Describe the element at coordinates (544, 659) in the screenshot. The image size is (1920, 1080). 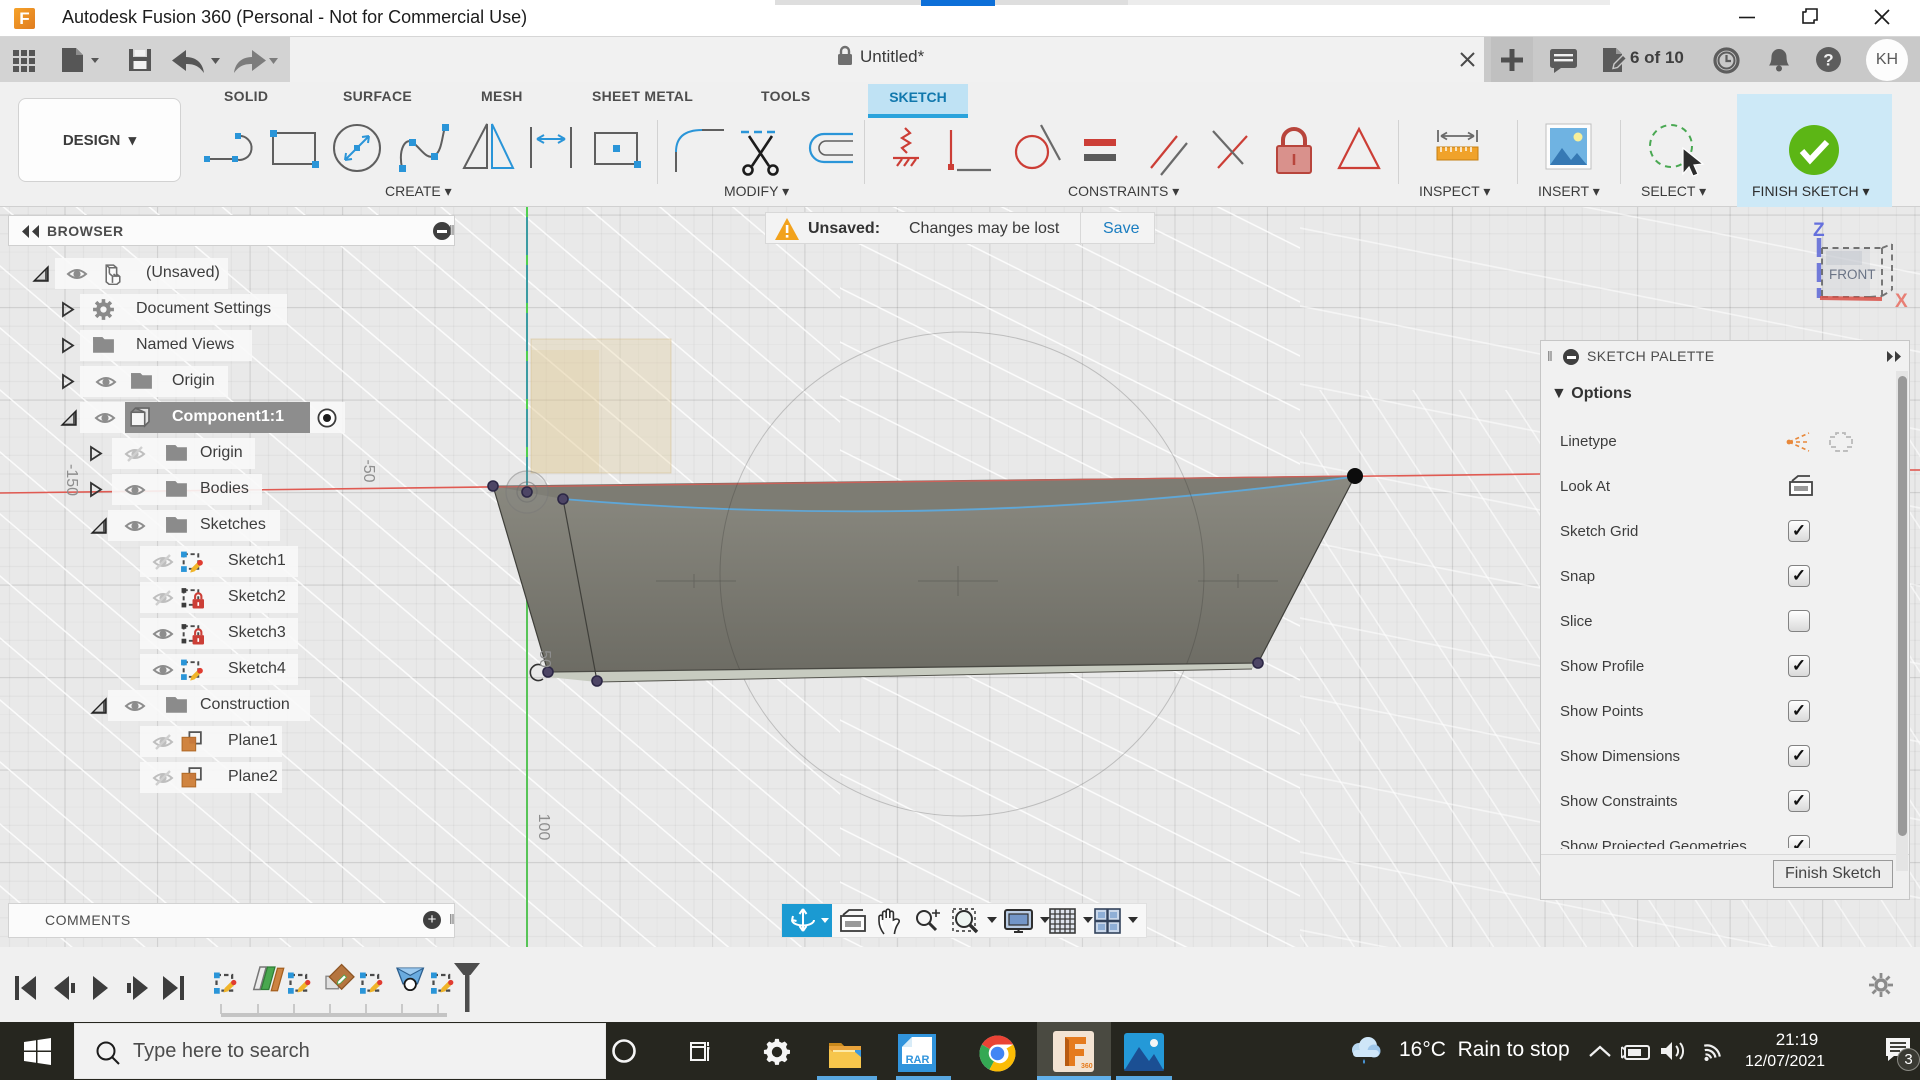
I see `svg-text: 50` at that location.